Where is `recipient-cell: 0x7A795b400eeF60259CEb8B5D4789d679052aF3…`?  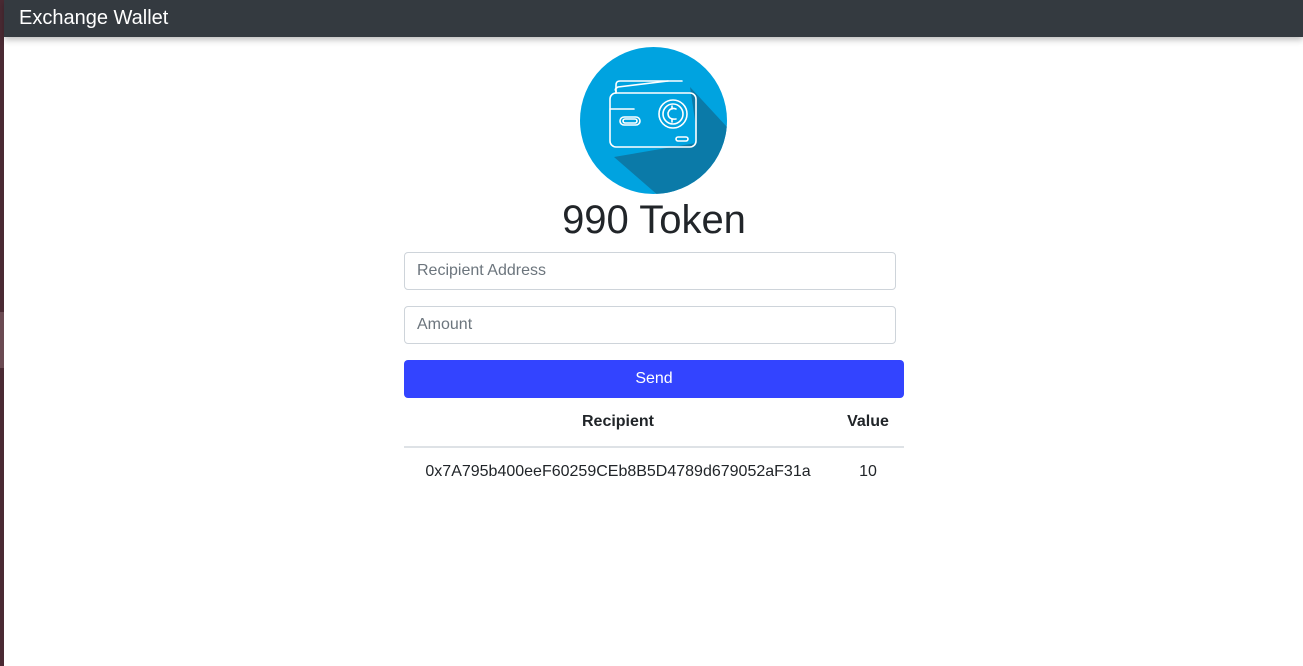
recipient-cell: 0x7A795b400eeF60259CEb8B5D4789d679052aF3… is located at coordinates (618, 471).